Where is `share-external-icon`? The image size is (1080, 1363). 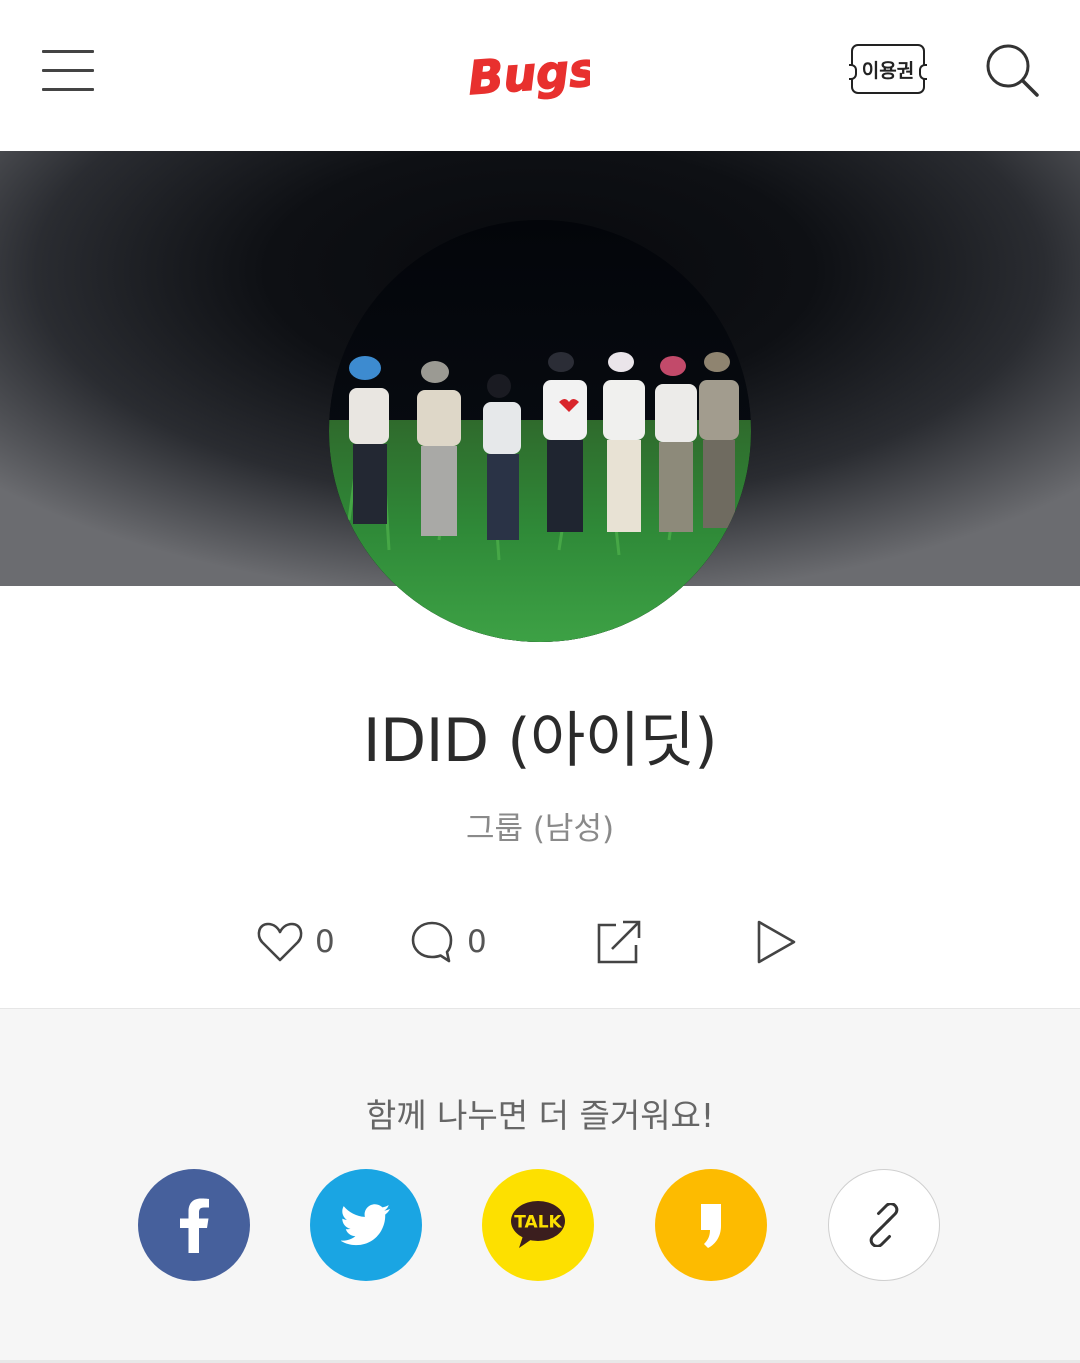
share-external-icon is located at coordinates (619, 942).